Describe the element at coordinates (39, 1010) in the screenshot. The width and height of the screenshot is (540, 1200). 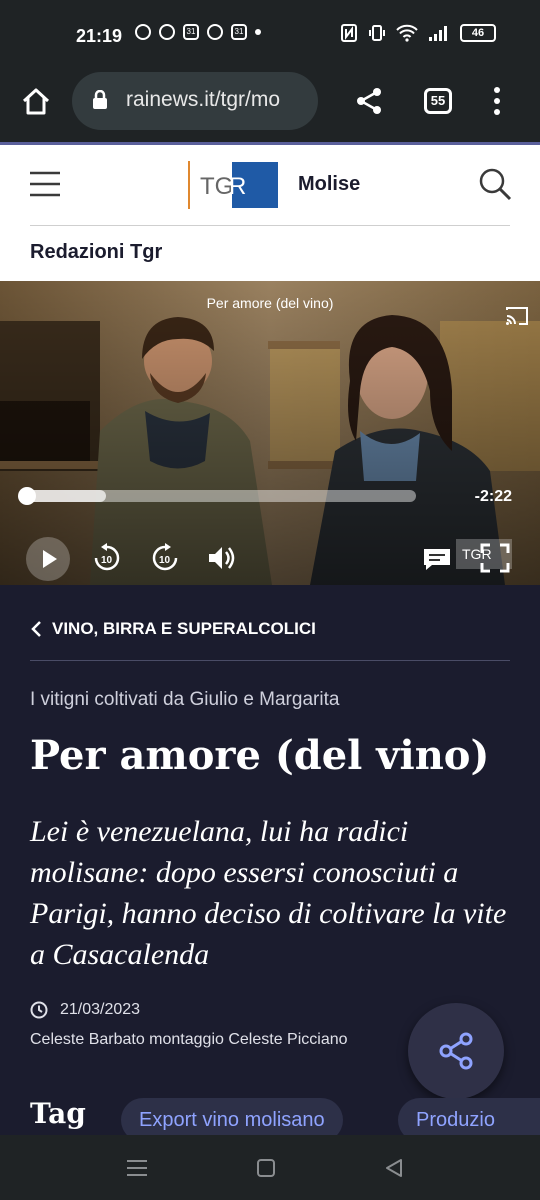
I see `clock-icon` at that location.